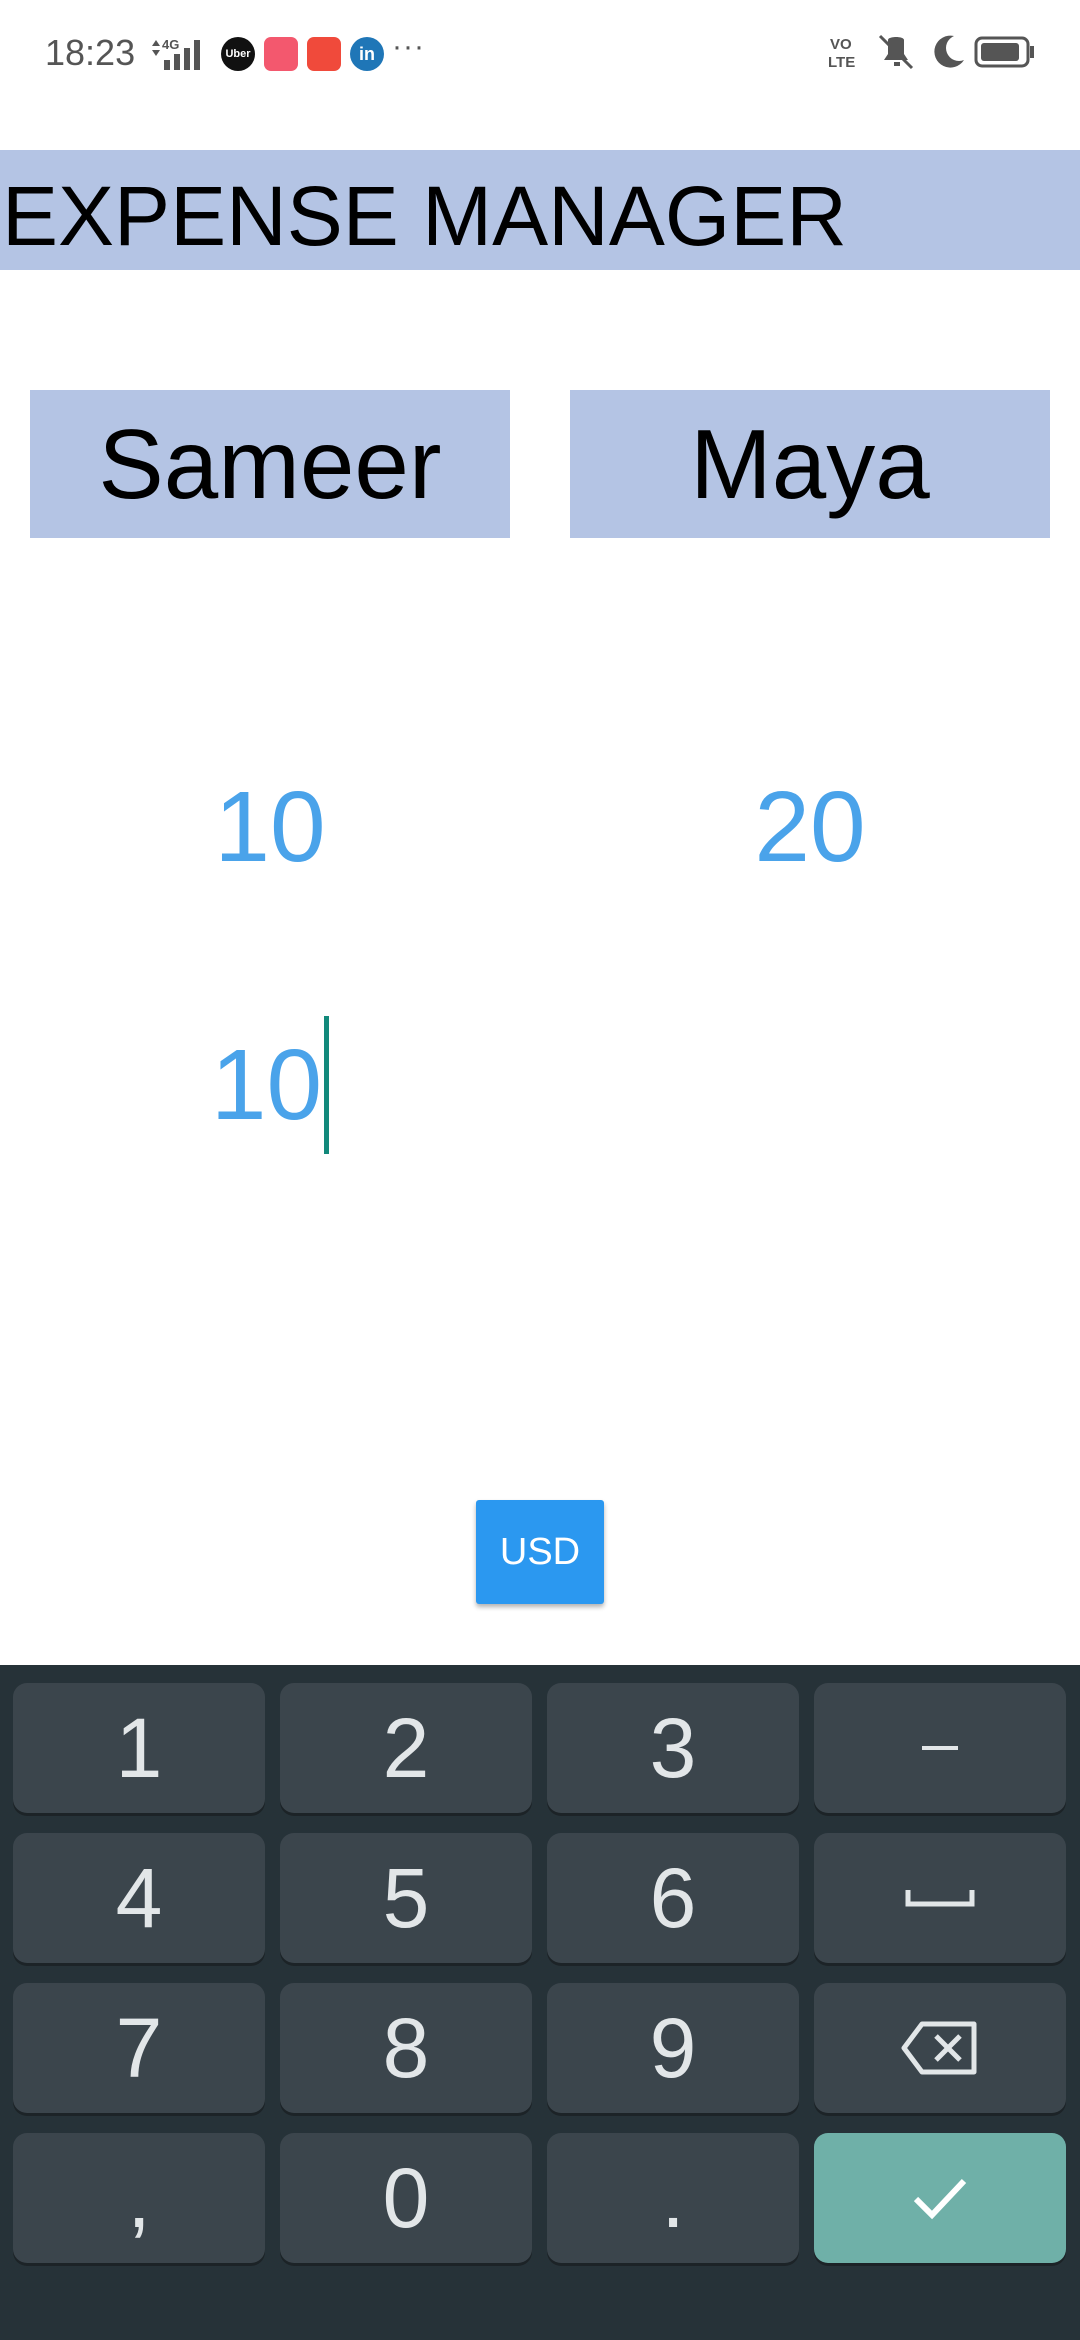  I want to click on key-comma: ,, so click(139, 2198).